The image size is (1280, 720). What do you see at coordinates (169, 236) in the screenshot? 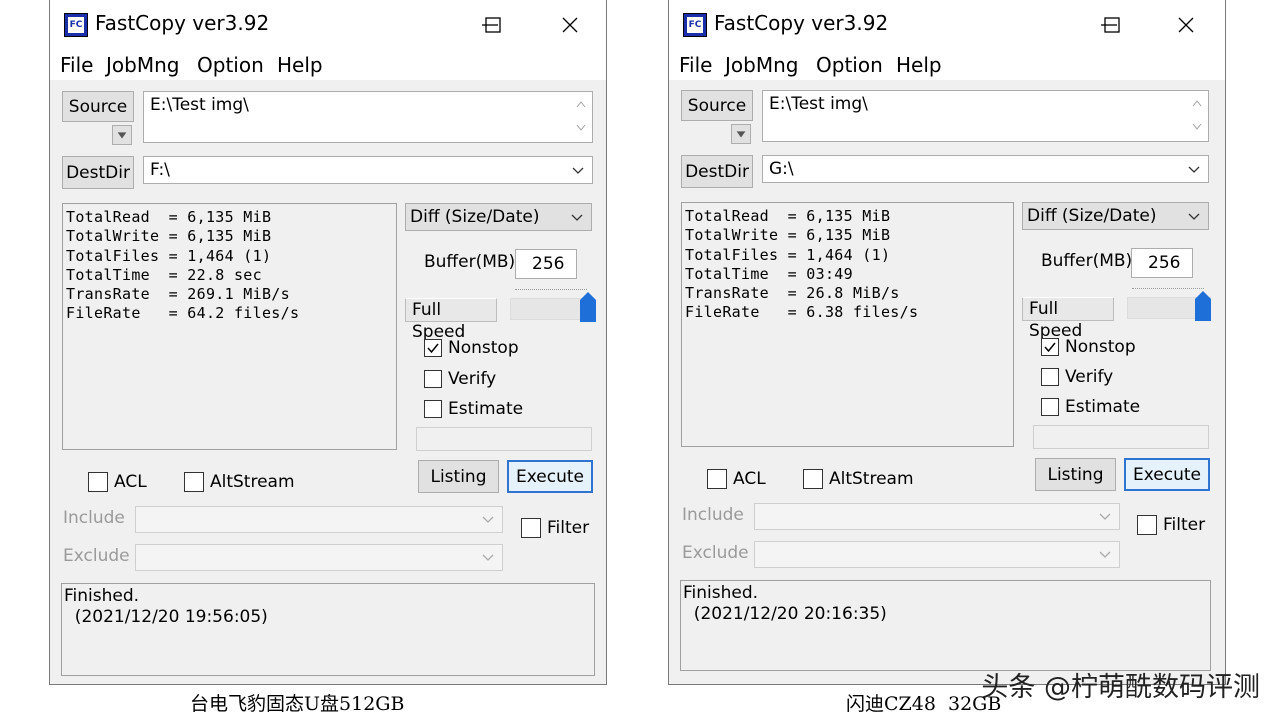
I see `stat-total-write: TotalWrite = 6,135 MiB` at bounding box center [169, 236].